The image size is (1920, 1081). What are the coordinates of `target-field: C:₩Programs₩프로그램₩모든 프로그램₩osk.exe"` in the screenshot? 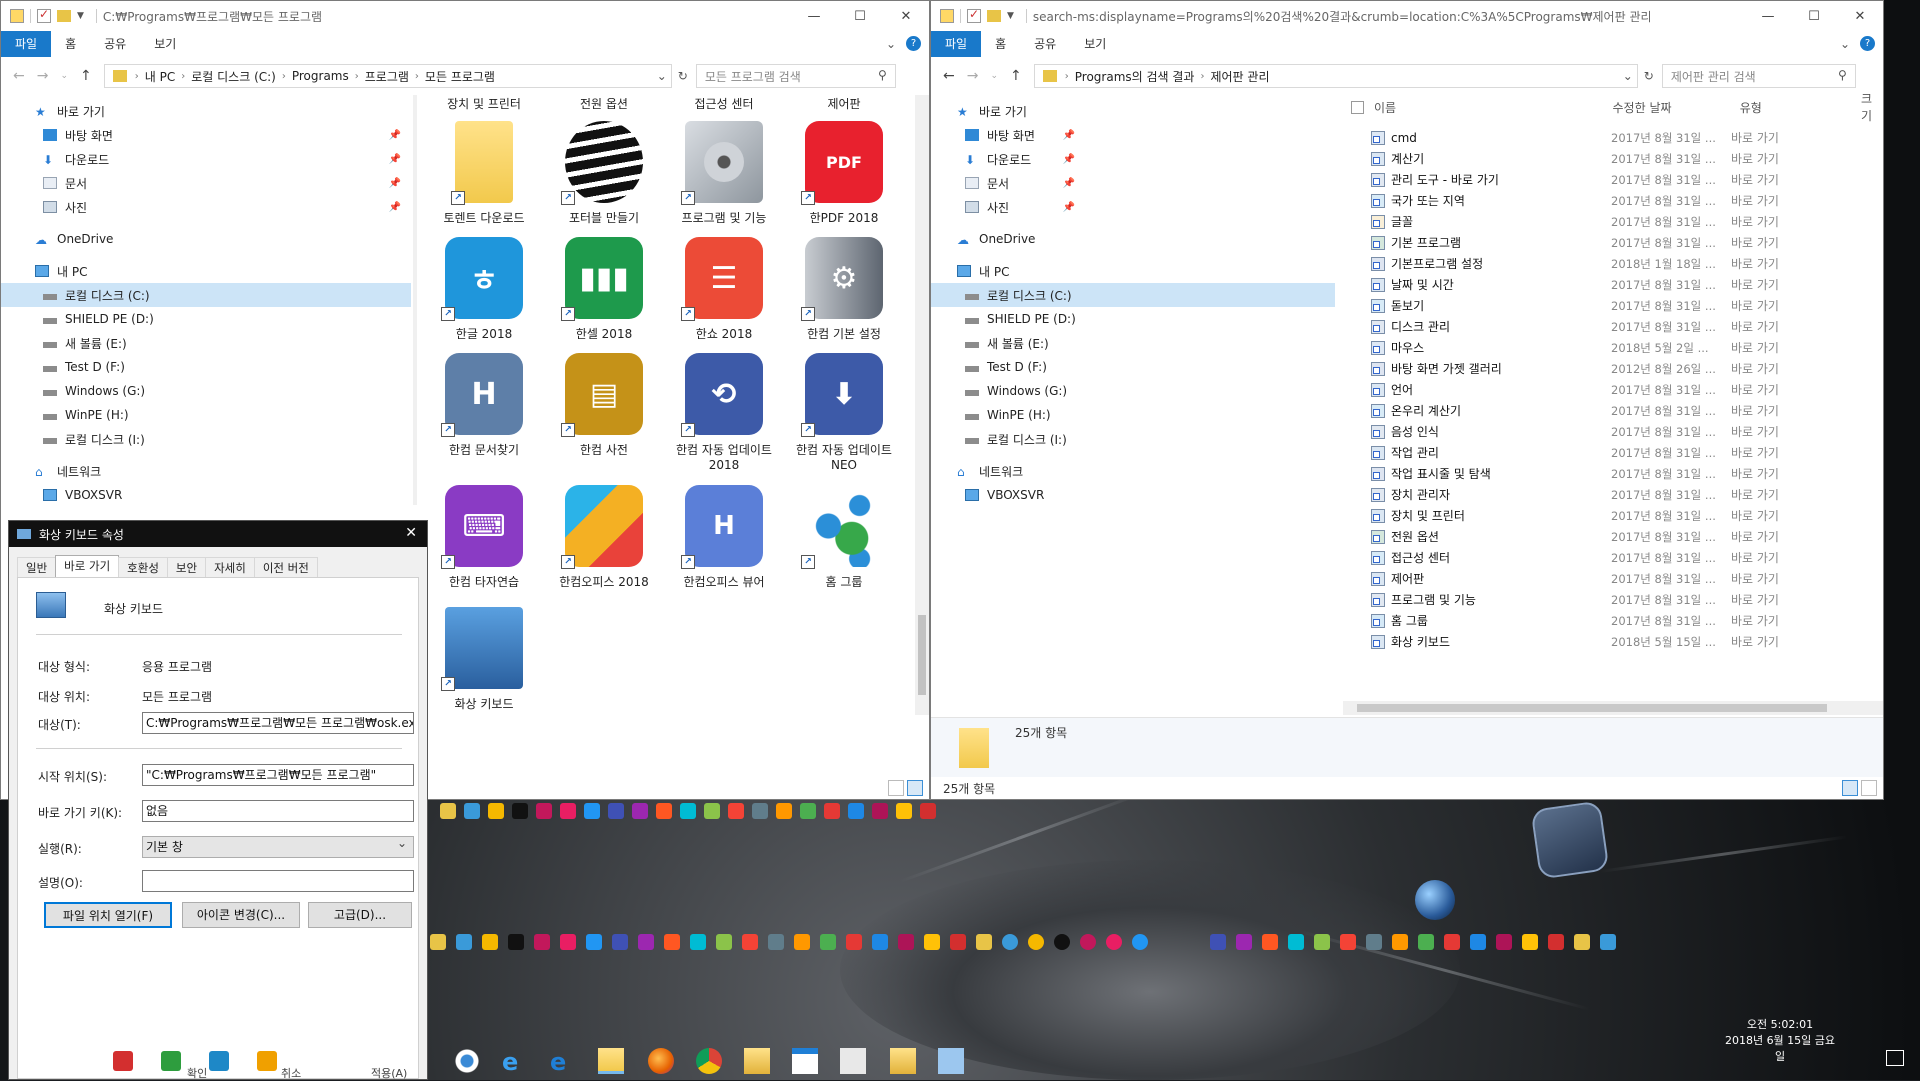 It's located at (278, 723).